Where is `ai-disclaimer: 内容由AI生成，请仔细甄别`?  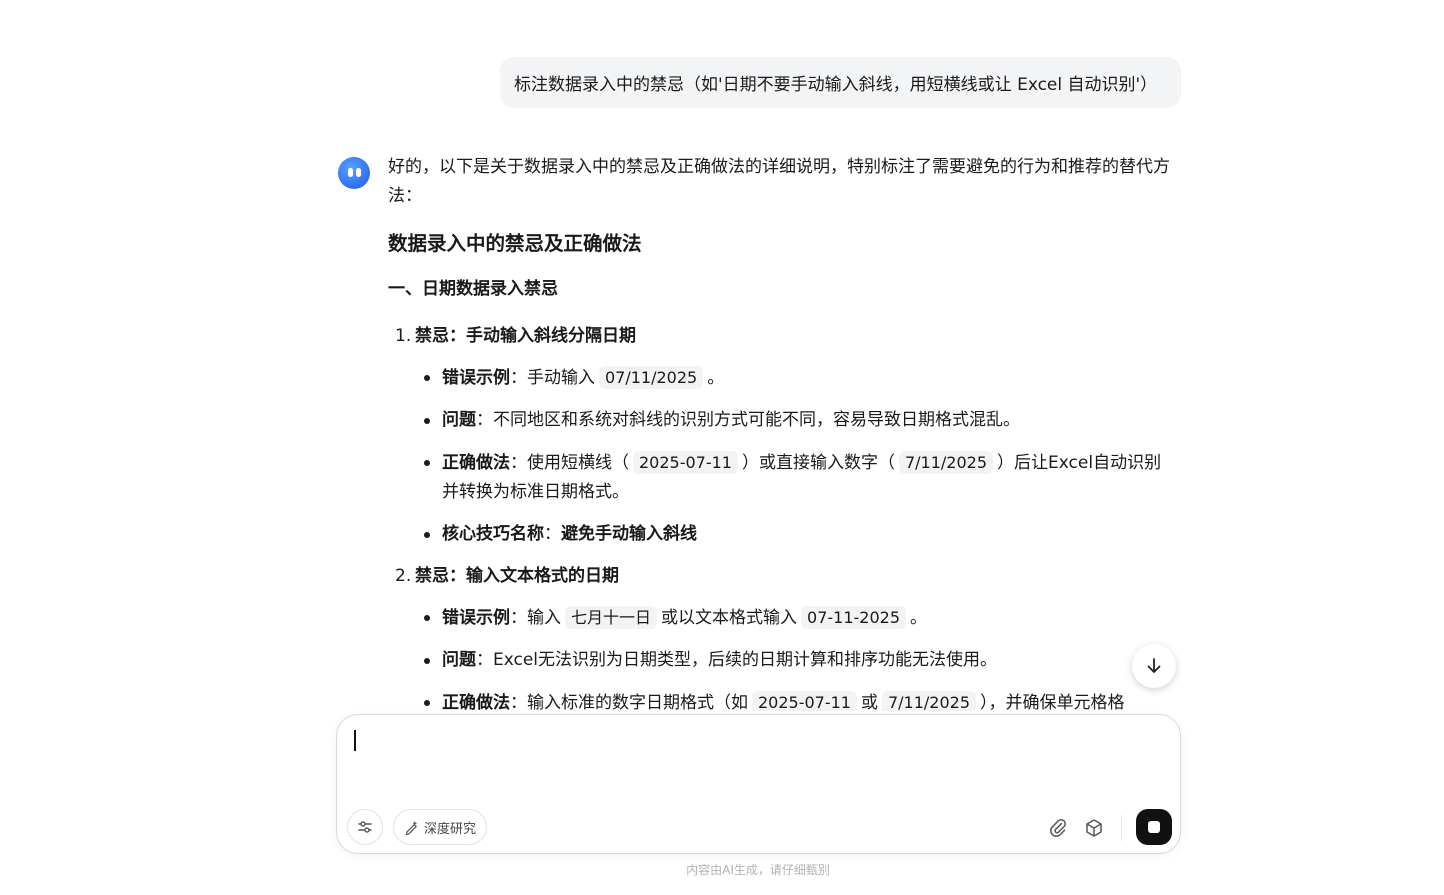
ai-disclaimer: 内容由AI生成，请仔细甄别 is located at coordinates (758, 870).